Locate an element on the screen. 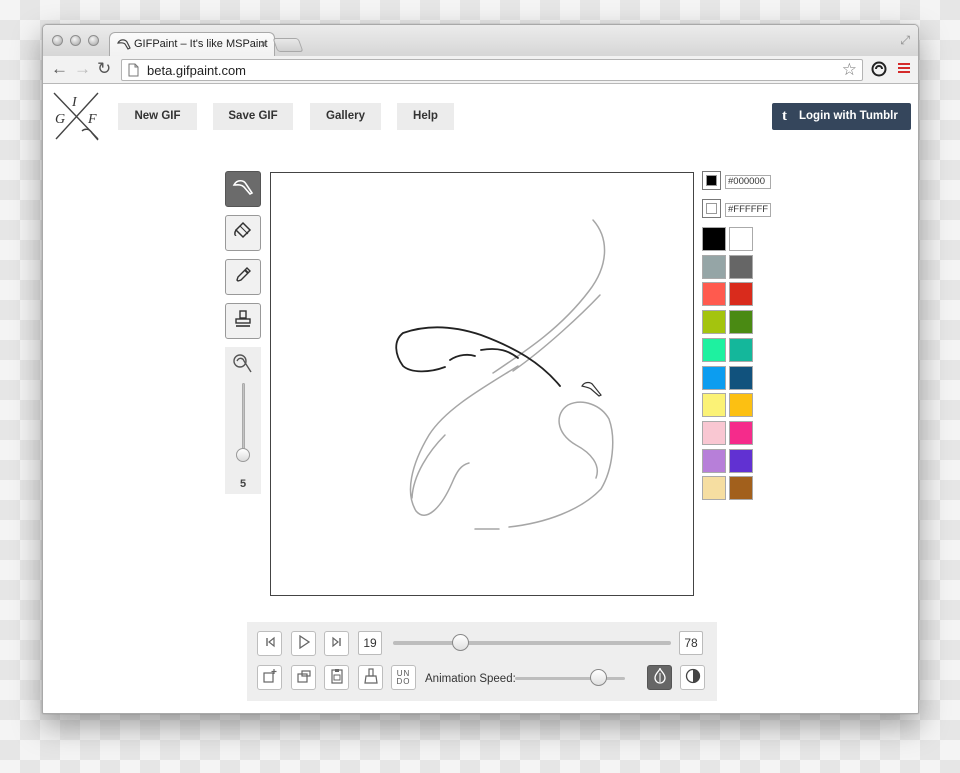  onion-skin-button is located at coordinates (659, 677).